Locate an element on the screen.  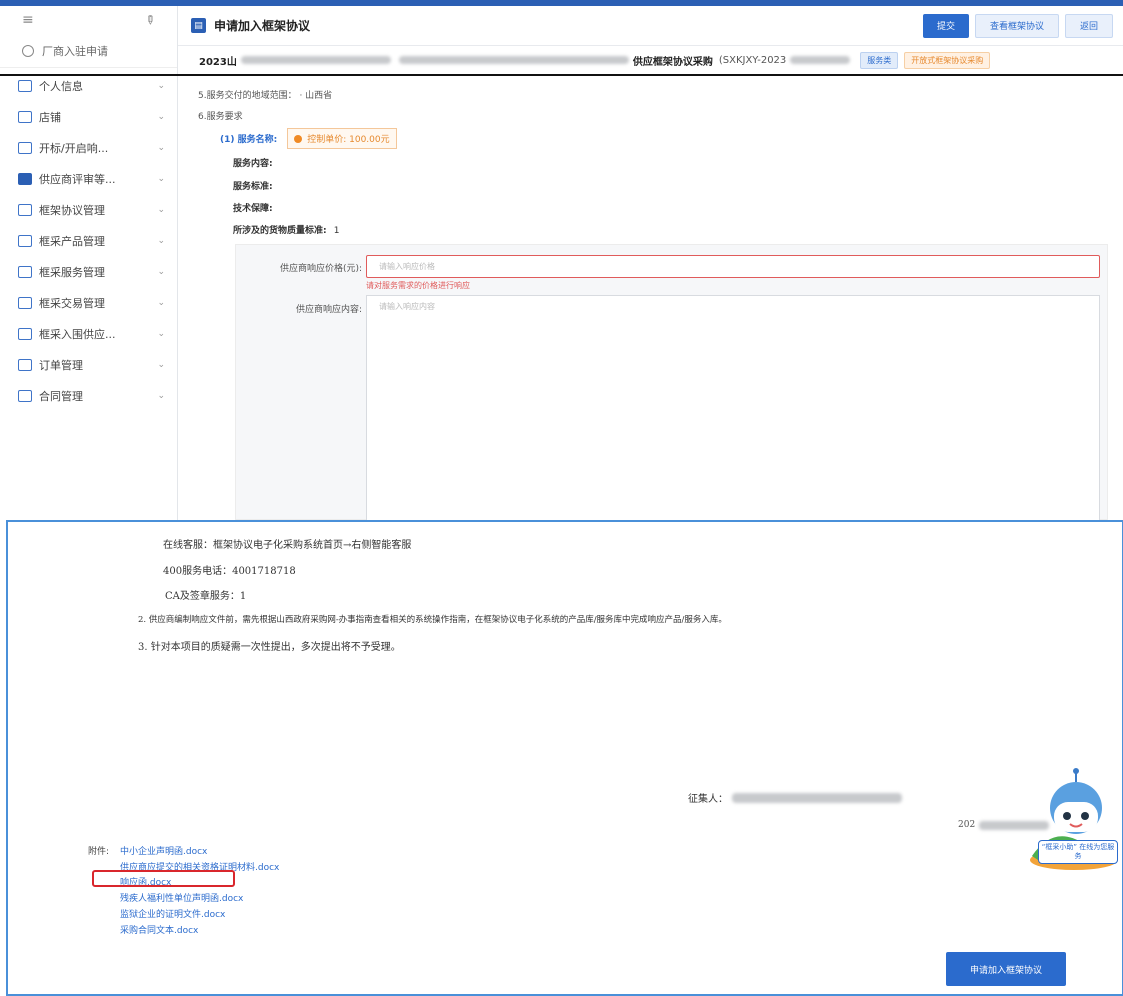
grid-icon is located at coordinates (25, 178).